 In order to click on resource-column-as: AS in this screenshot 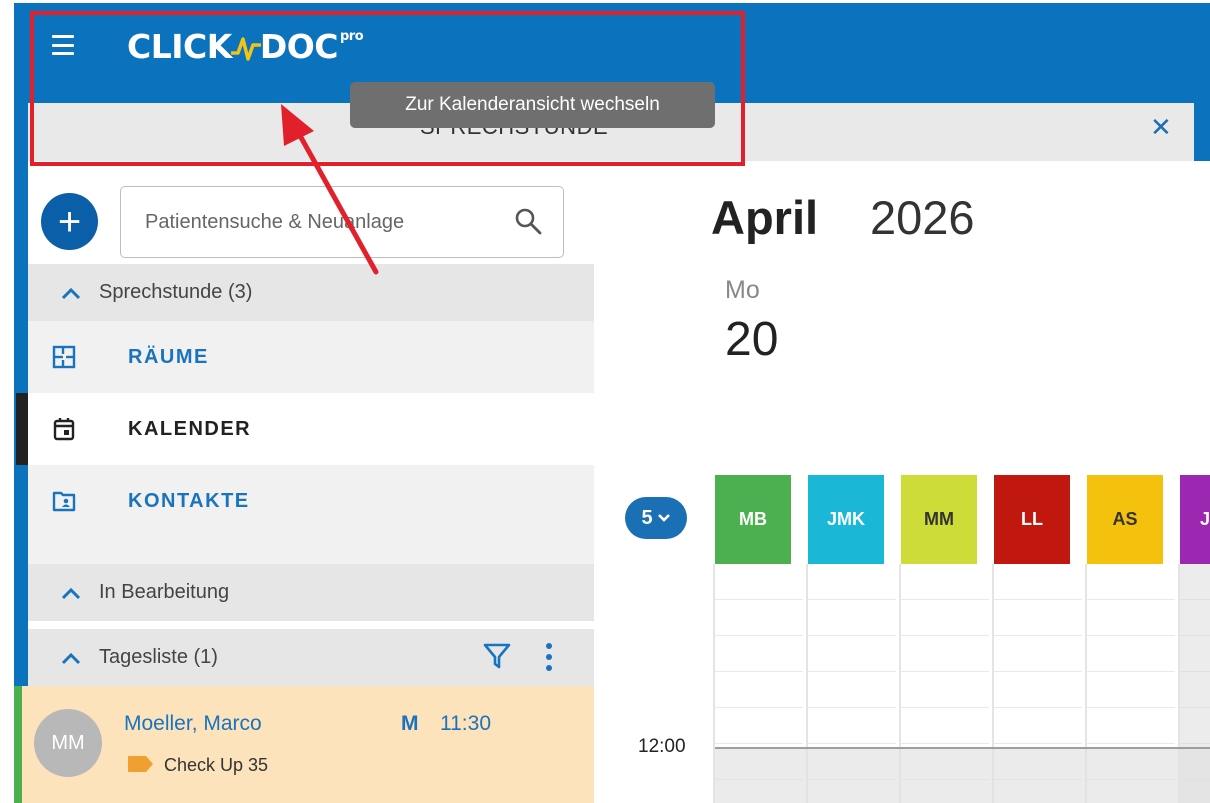, I will do `click(1125, 519)`.